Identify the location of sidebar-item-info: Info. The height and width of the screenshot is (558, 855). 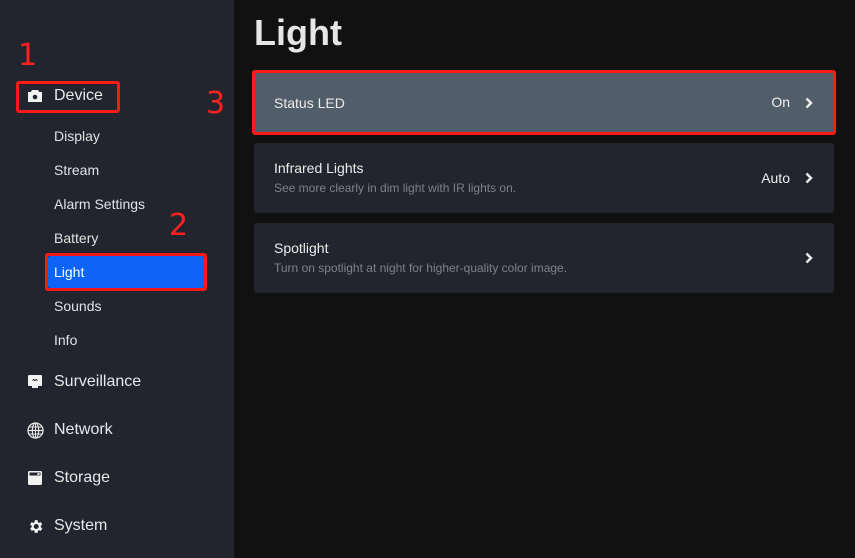
(65, 340).